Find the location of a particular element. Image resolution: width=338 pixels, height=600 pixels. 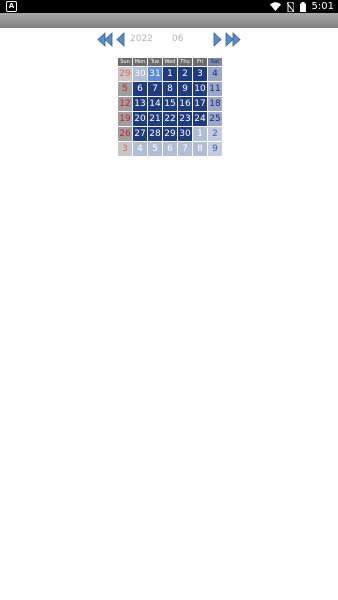

weekday-header-fri: Fri is located at coordinates (200, 62).